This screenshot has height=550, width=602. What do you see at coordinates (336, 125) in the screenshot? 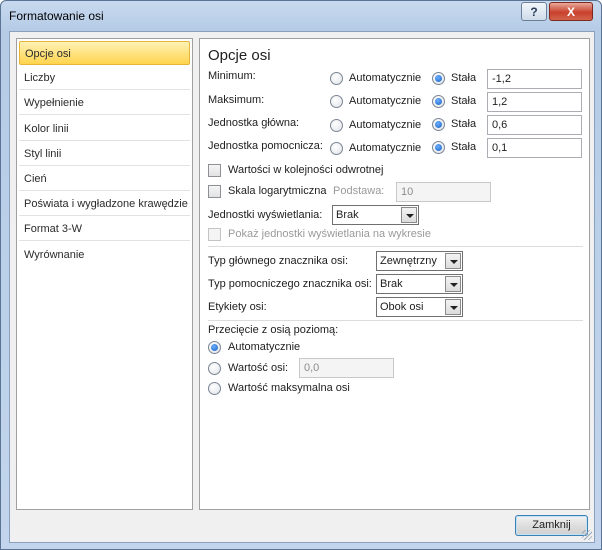
I see `major-unit-auto-radio` at bounding box center [336, 125].